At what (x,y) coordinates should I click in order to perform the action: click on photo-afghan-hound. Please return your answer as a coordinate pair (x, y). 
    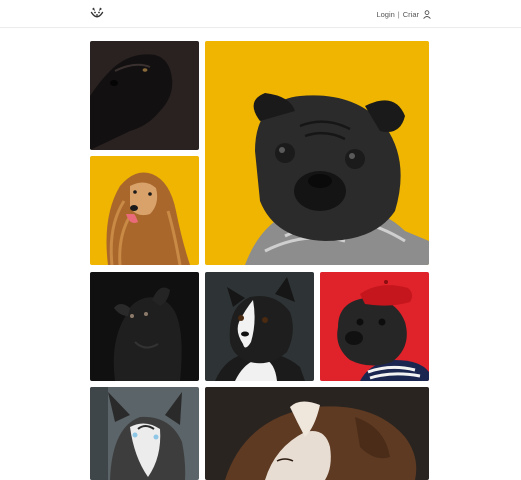
    Looking at the image, I should click on (144, 210).